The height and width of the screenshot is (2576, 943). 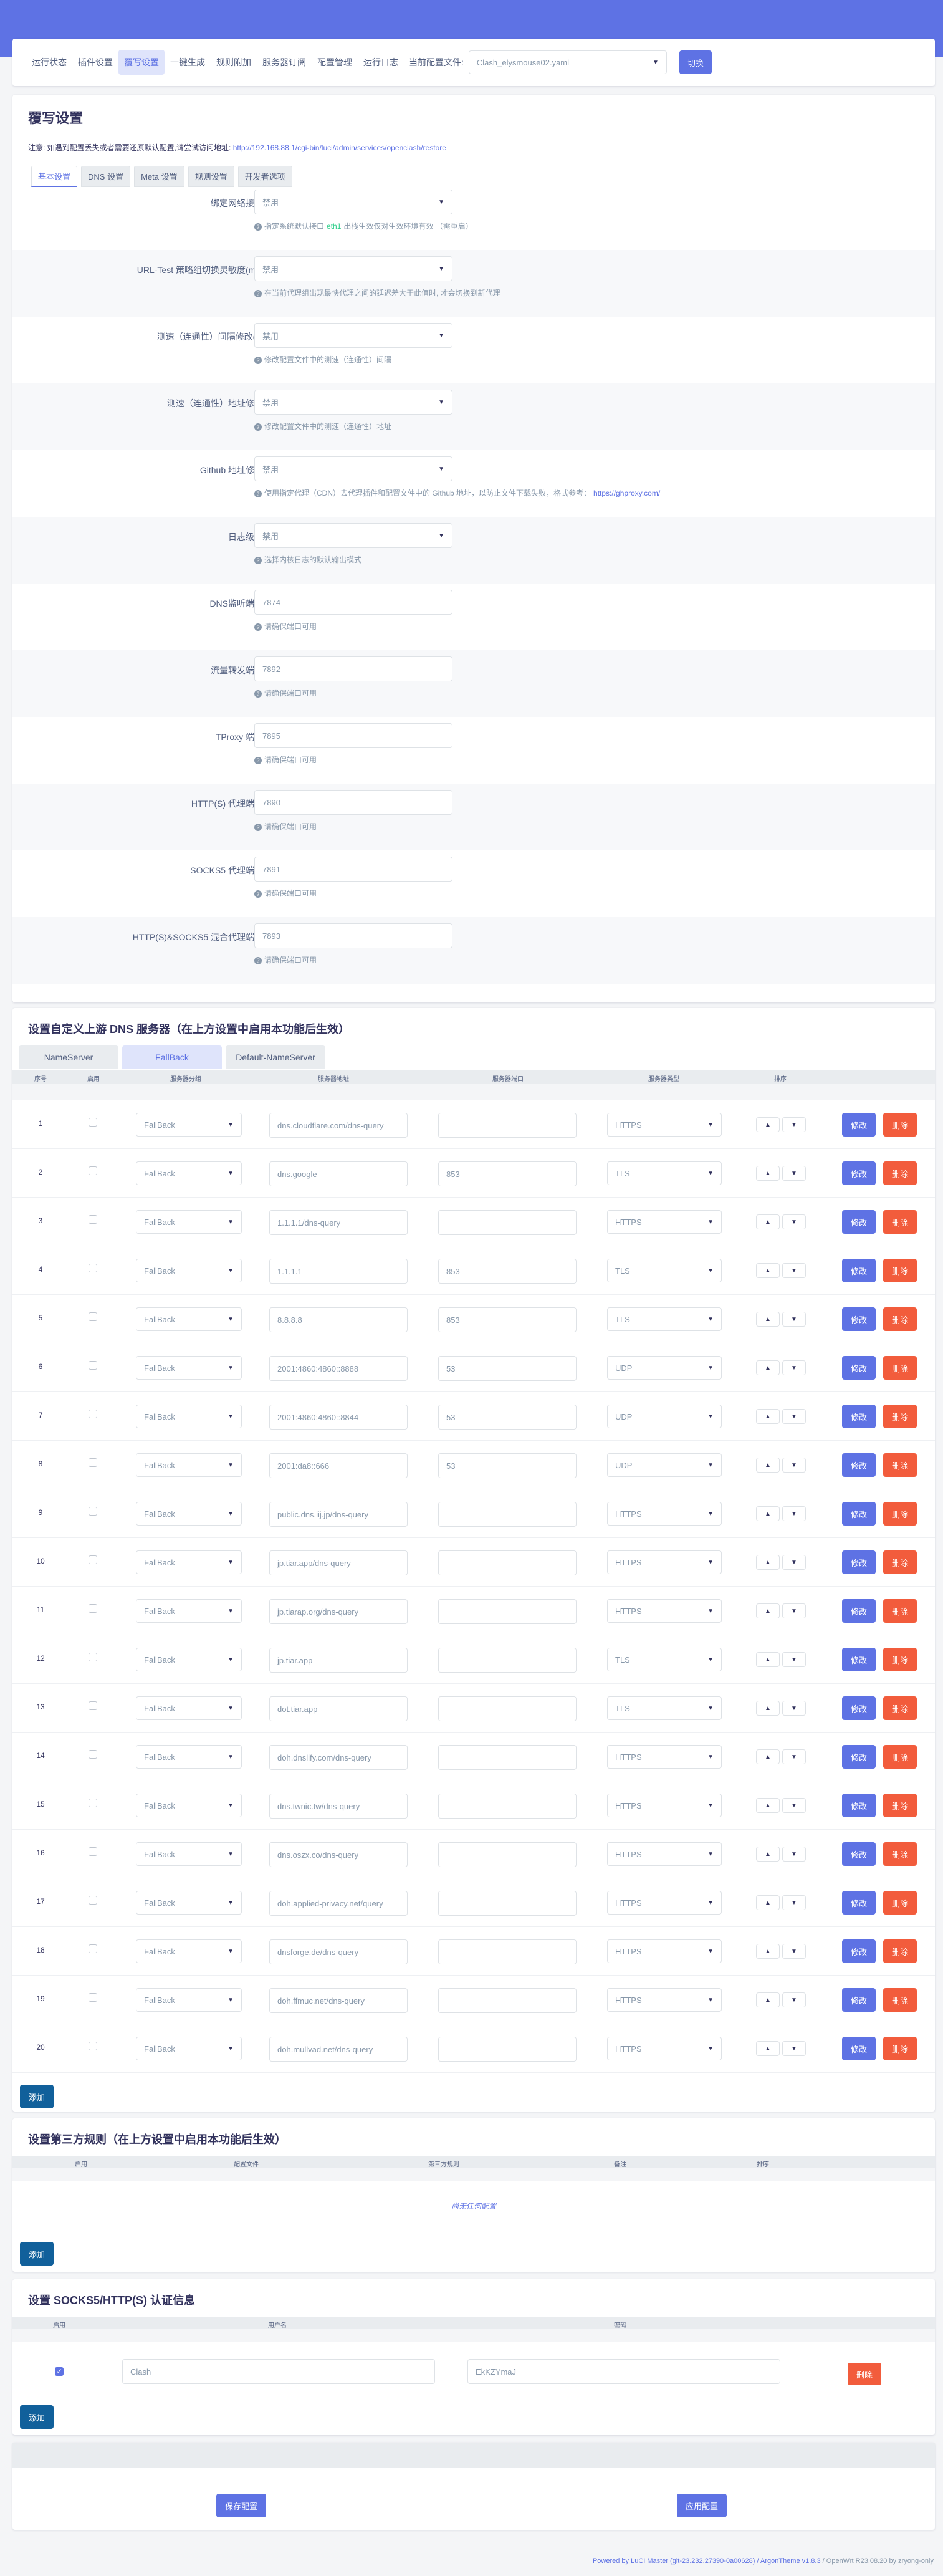 I want to click on setting-input: 7892, so click(x=353, y=668).